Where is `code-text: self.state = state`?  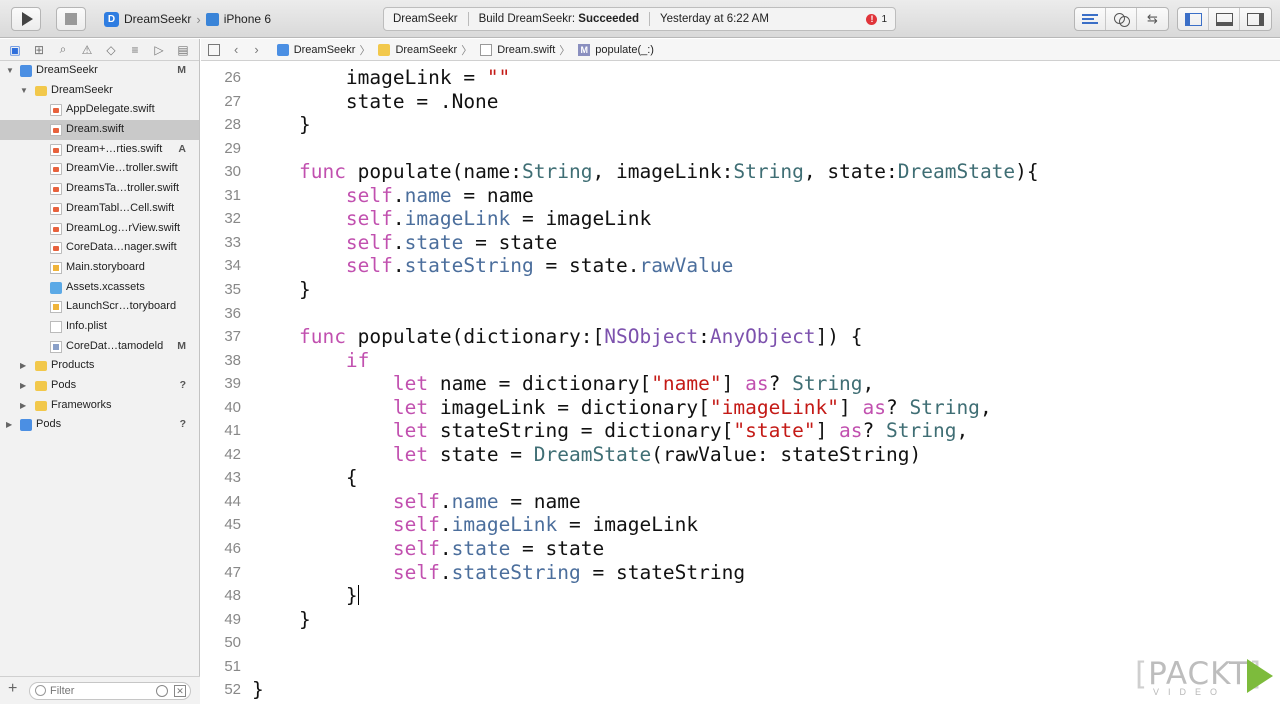 code-text: self.state = state is located at coordinates (451, 242).